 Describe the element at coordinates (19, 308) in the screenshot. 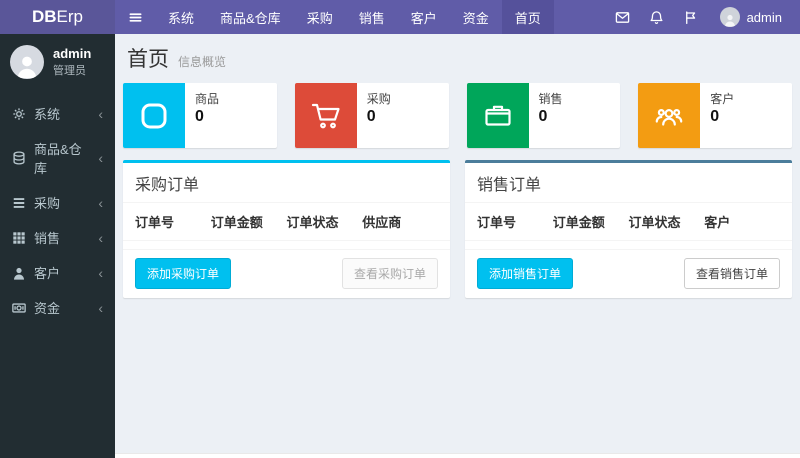

I see `money-icon` at that location.